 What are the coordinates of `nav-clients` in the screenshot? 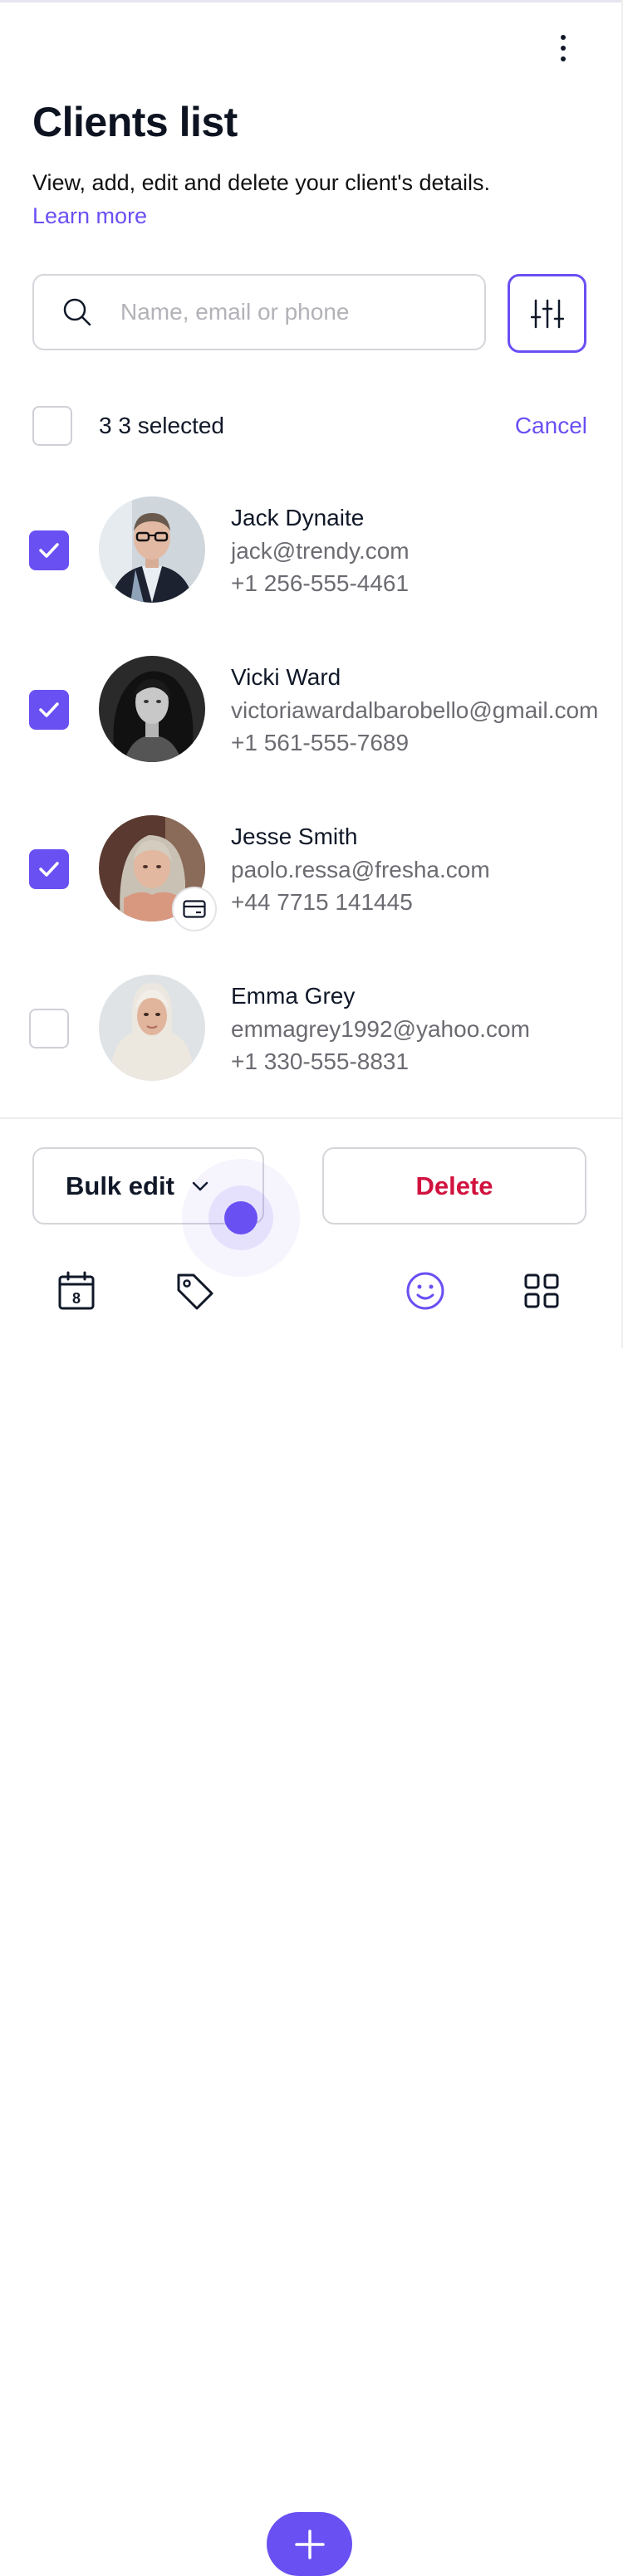 It's located at (425, 1291).